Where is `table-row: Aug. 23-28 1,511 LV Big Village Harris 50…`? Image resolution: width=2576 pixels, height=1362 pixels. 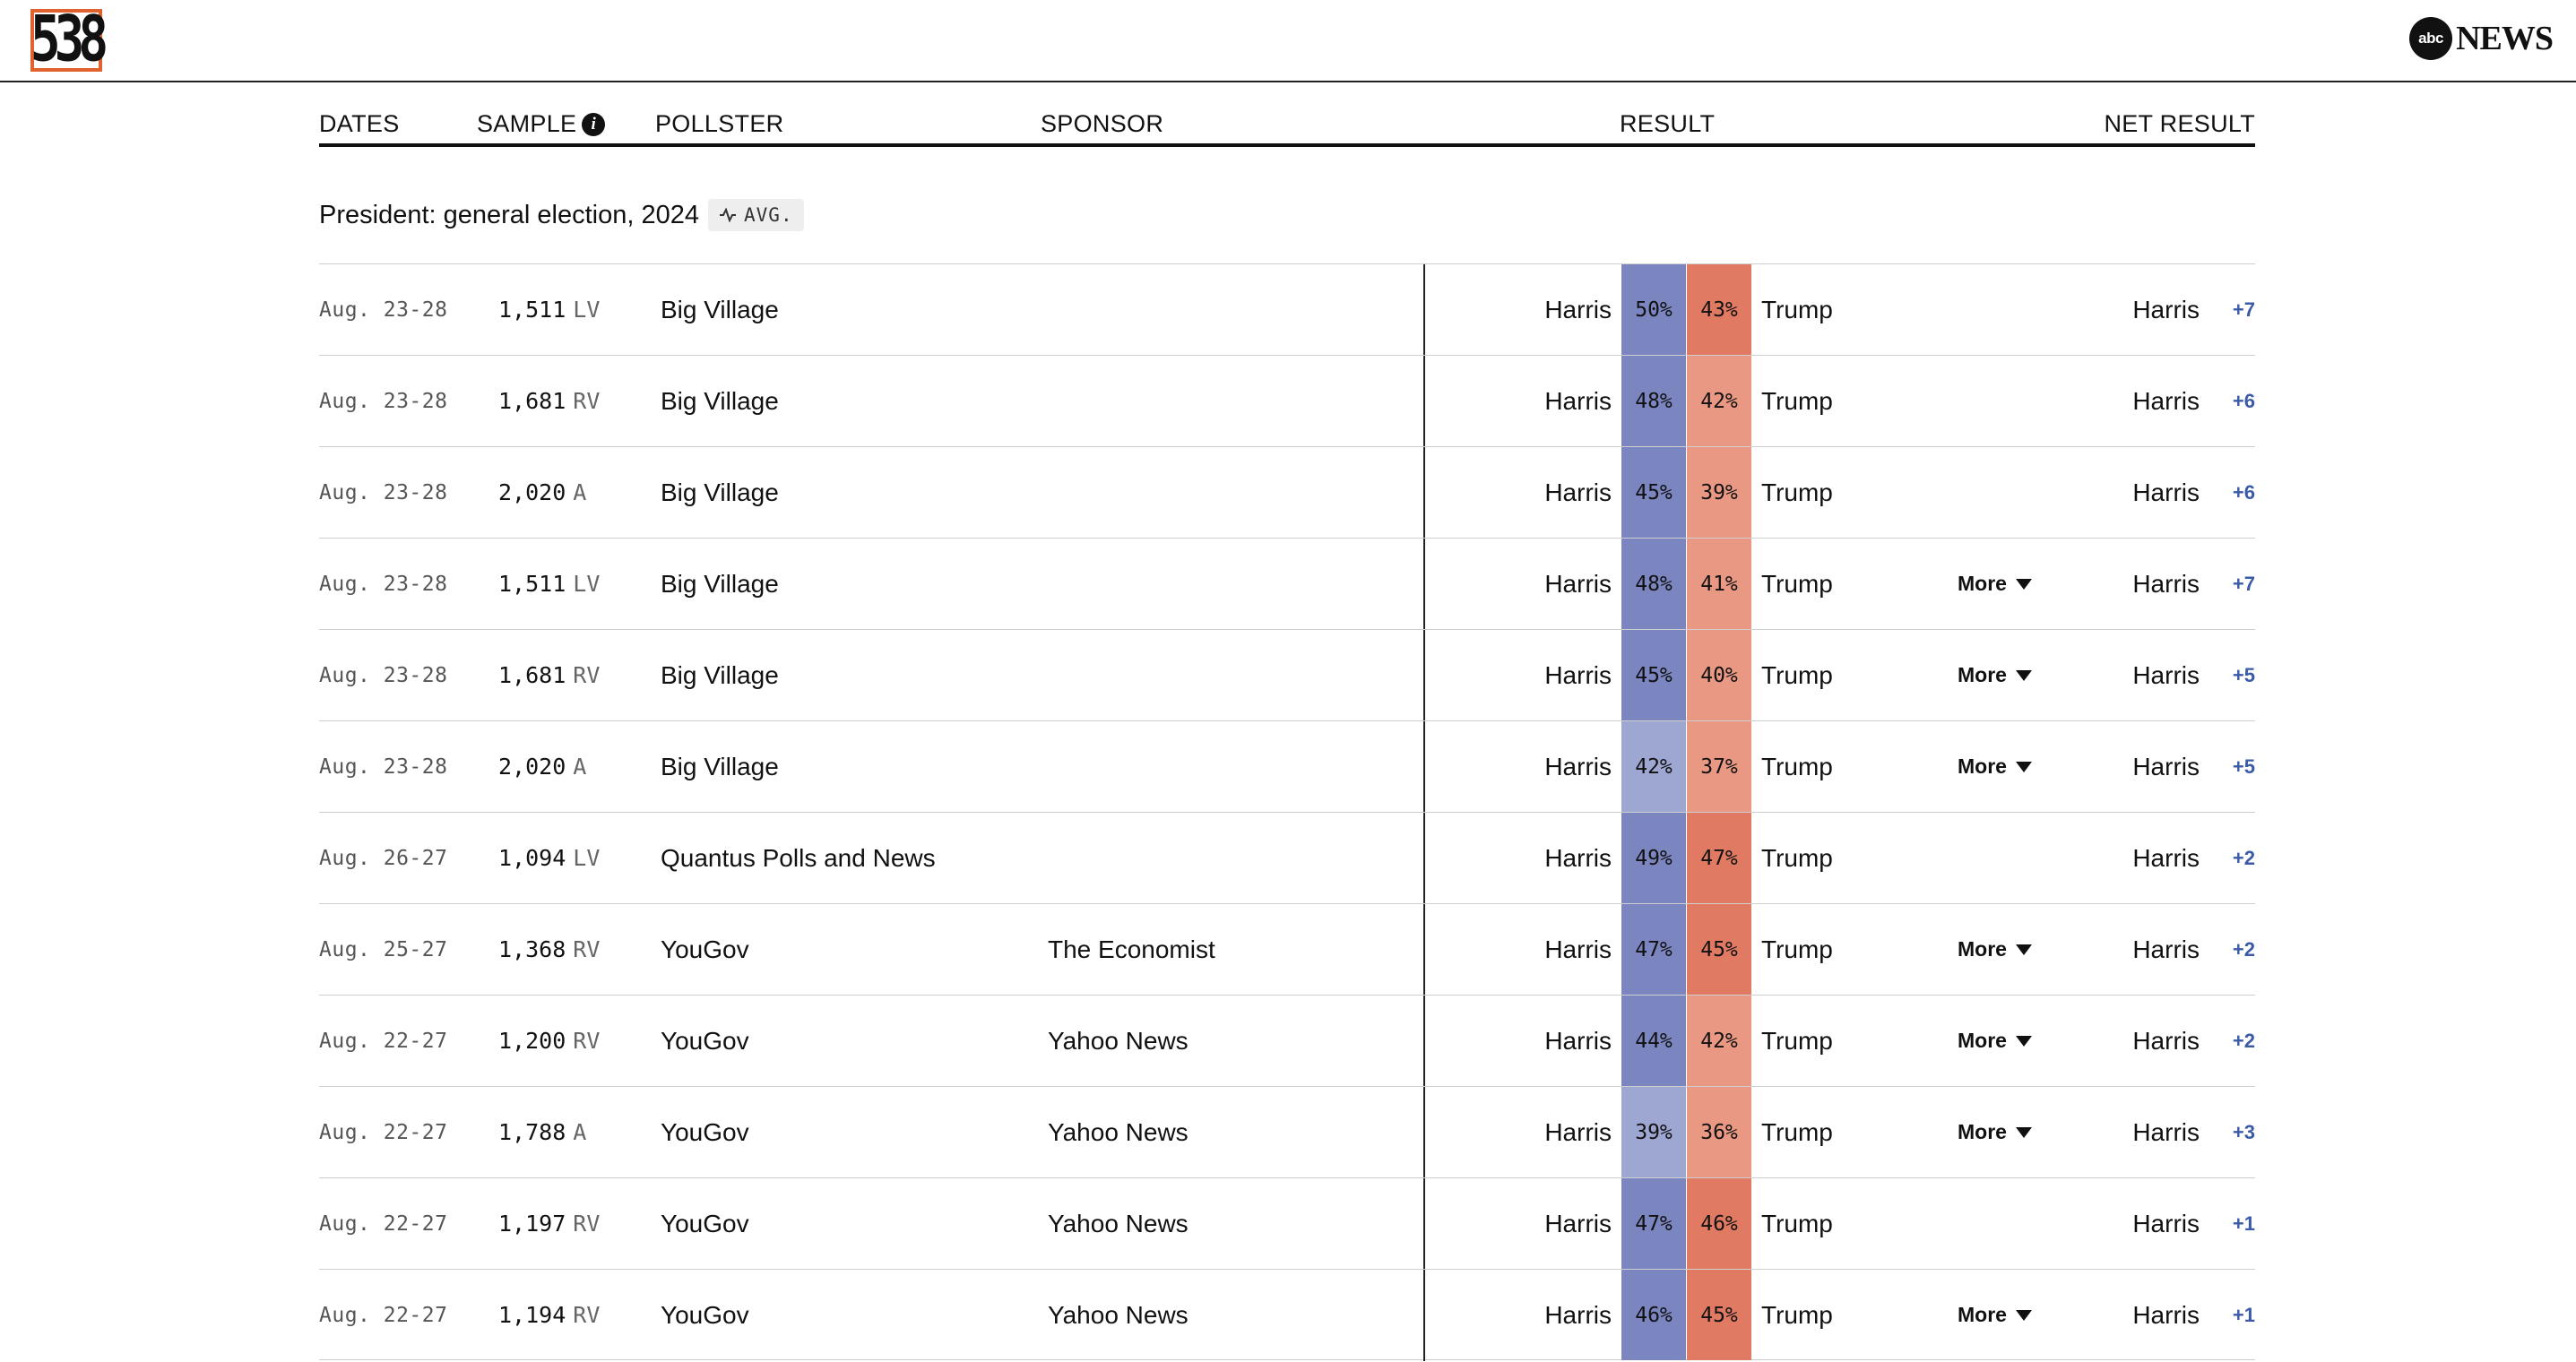 table-row: Aug. 23-28 1,511 LV Big Village Harris 50… is located at coordinates (1287, 309).